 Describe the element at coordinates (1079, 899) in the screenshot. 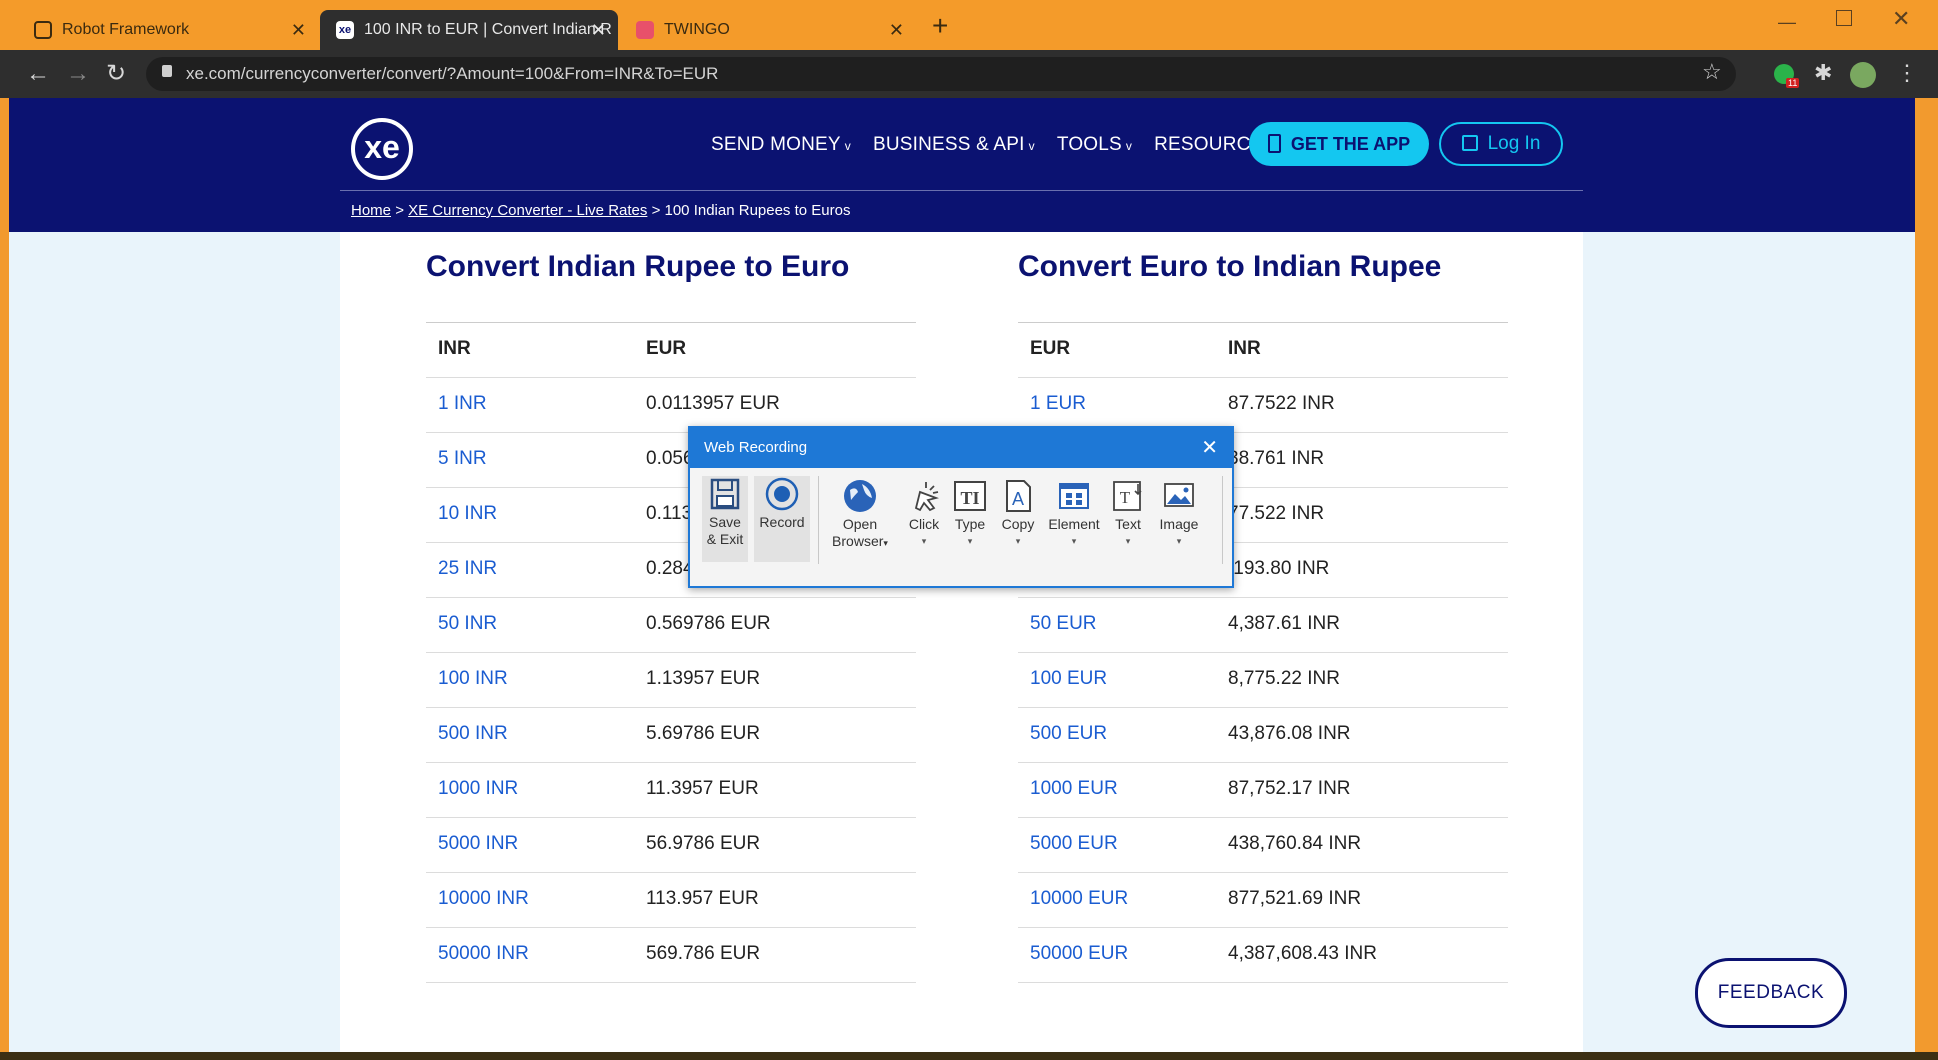

I see `amount-link: 10000 EUR` at that location.